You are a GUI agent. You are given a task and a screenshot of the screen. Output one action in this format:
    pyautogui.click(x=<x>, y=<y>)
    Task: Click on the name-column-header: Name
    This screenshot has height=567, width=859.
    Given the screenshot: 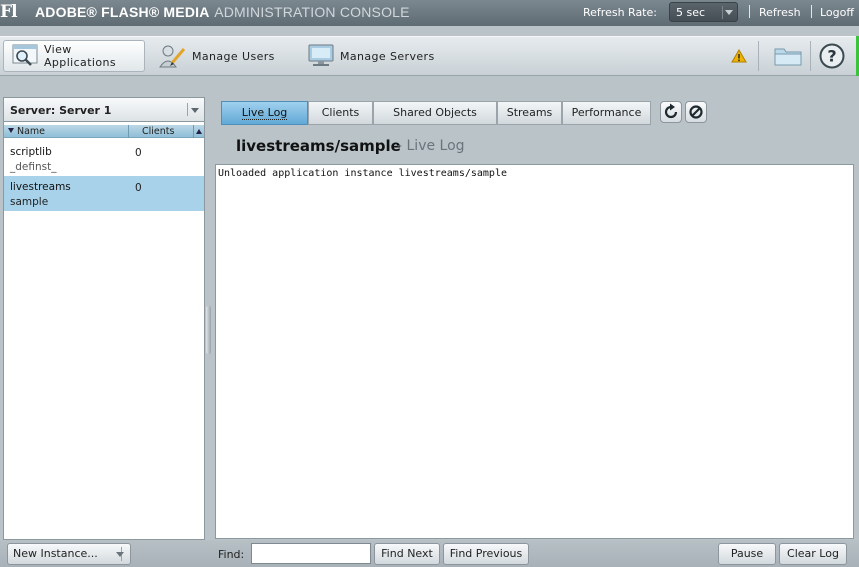 What is the action you would take?
    pyautogui.click(x=26, y=131)
    